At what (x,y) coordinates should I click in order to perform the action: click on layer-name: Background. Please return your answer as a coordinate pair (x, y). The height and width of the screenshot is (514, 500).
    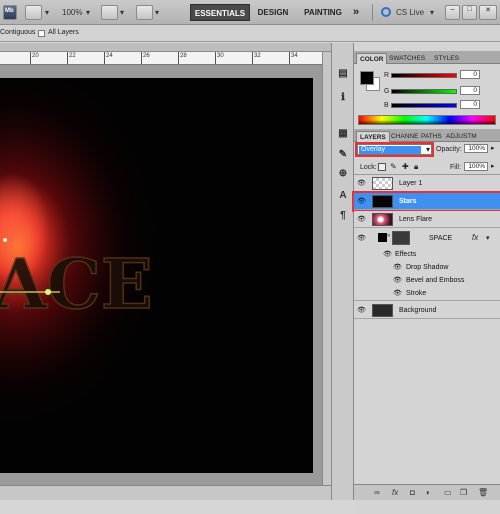
    Looking at the image, I should click on (418, 310).